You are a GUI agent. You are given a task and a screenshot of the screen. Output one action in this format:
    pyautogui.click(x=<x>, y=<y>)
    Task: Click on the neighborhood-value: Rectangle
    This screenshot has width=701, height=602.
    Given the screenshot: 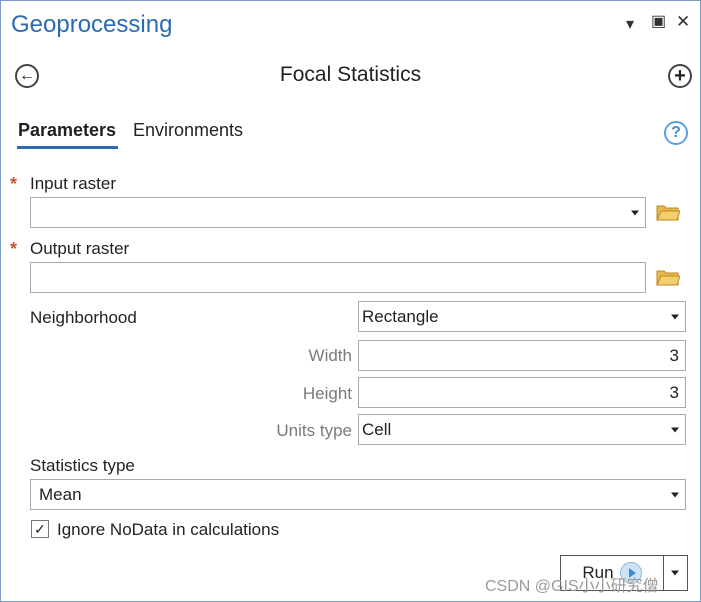 What is the action you would take?
    pyautogui.click(x=400, y=316)
    